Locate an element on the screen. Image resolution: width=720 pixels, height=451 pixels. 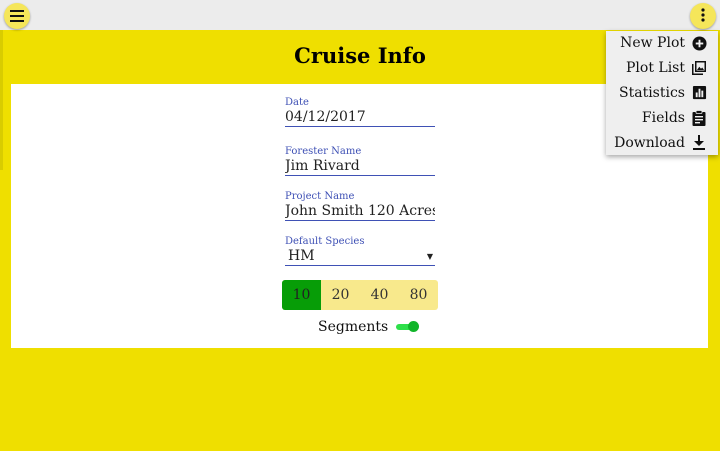
default-species-field: Default Species HM ▼ is located at coordinates (360, 251).